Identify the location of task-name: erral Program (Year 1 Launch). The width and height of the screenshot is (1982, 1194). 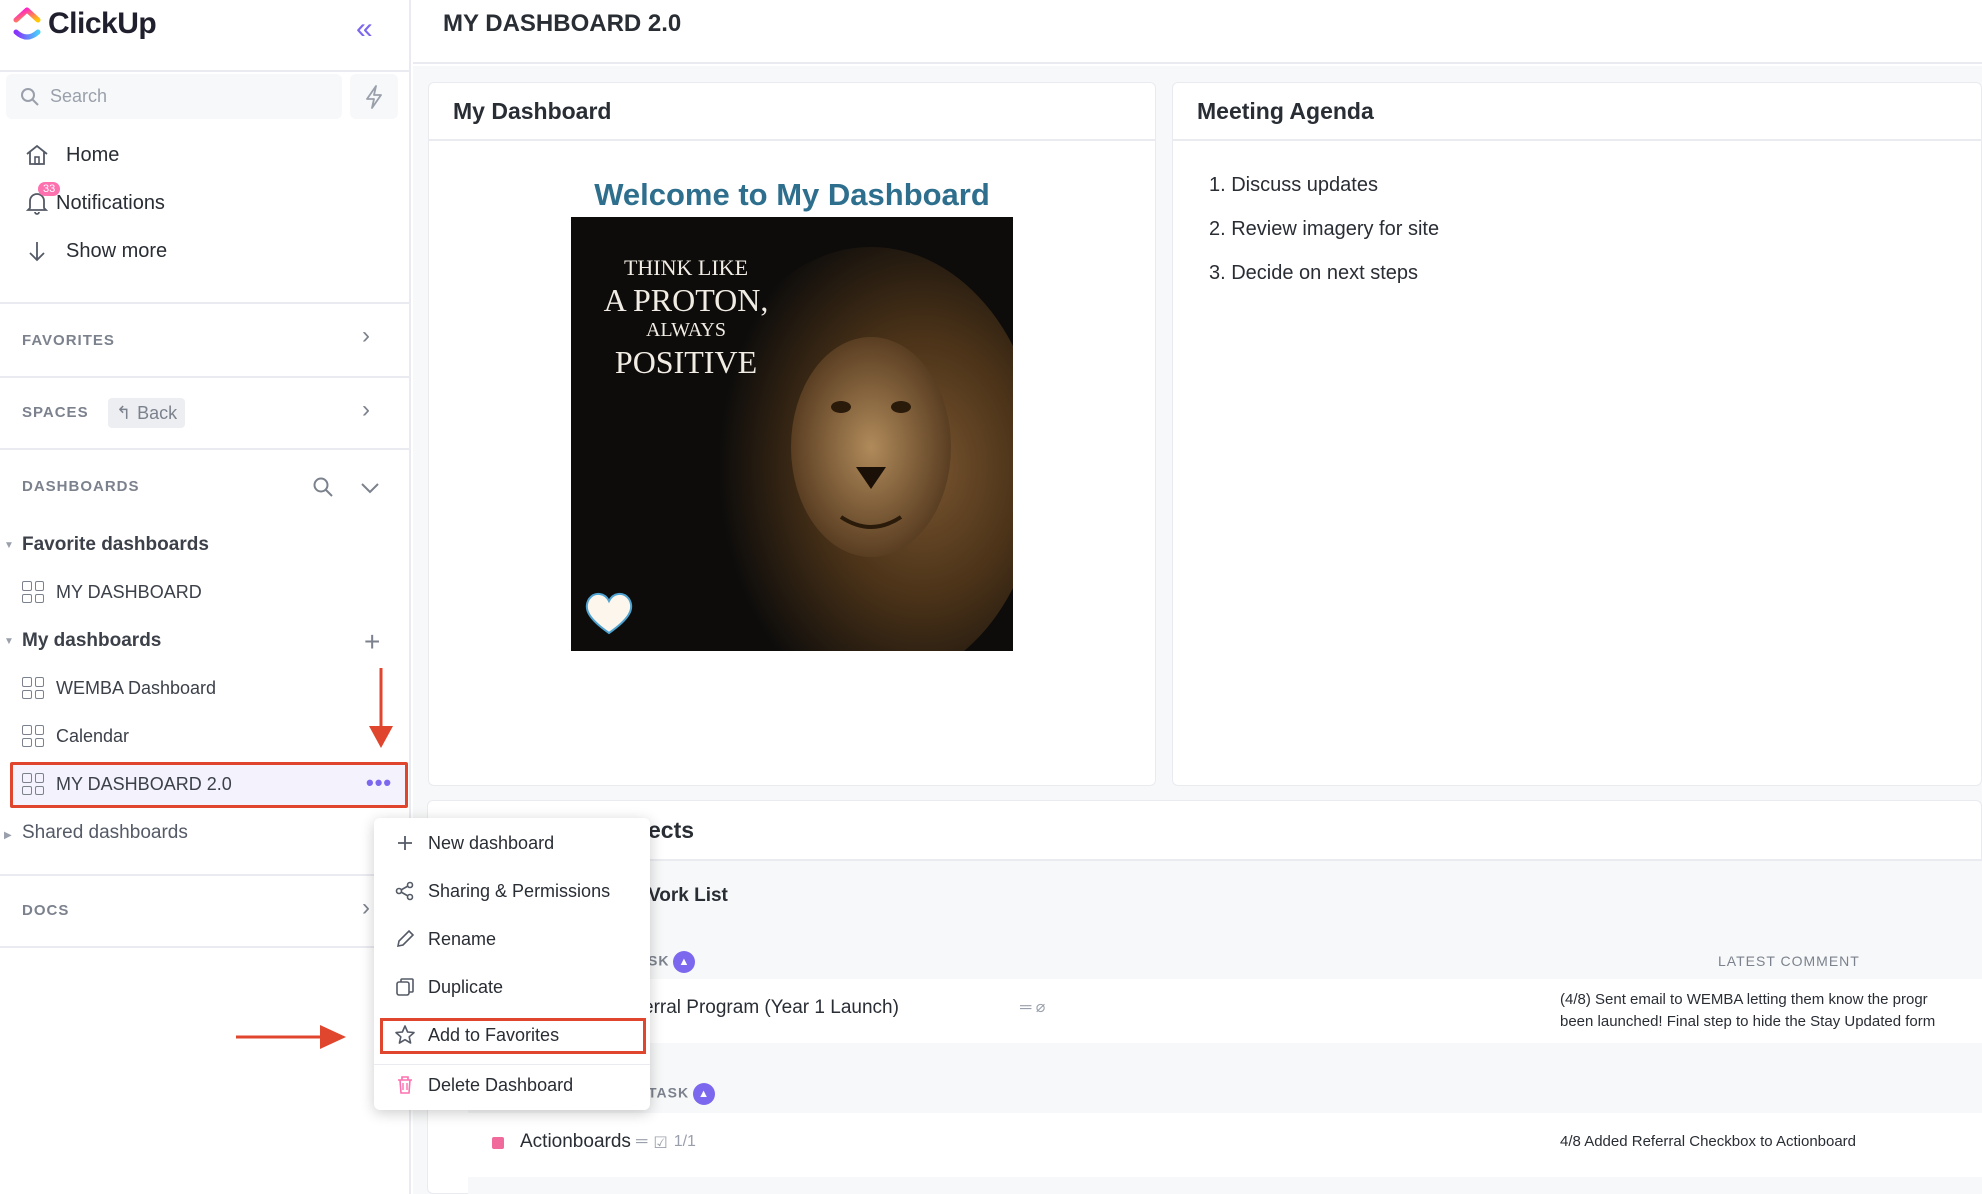
(771, 1008).